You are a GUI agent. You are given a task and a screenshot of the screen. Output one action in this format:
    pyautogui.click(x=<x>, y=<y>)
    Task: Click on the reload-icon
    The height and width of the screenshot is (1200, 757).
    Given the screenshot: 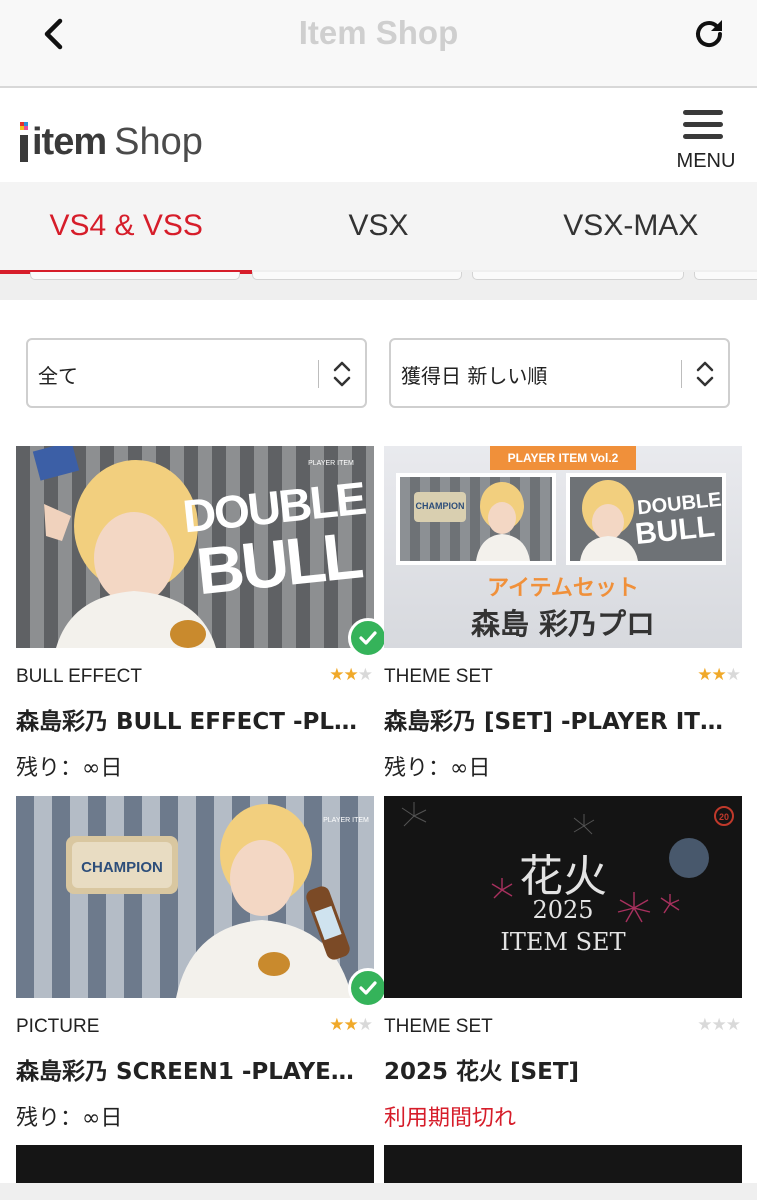 What is the action you would take?
    pyautogui.click(x=709, y=34)
    